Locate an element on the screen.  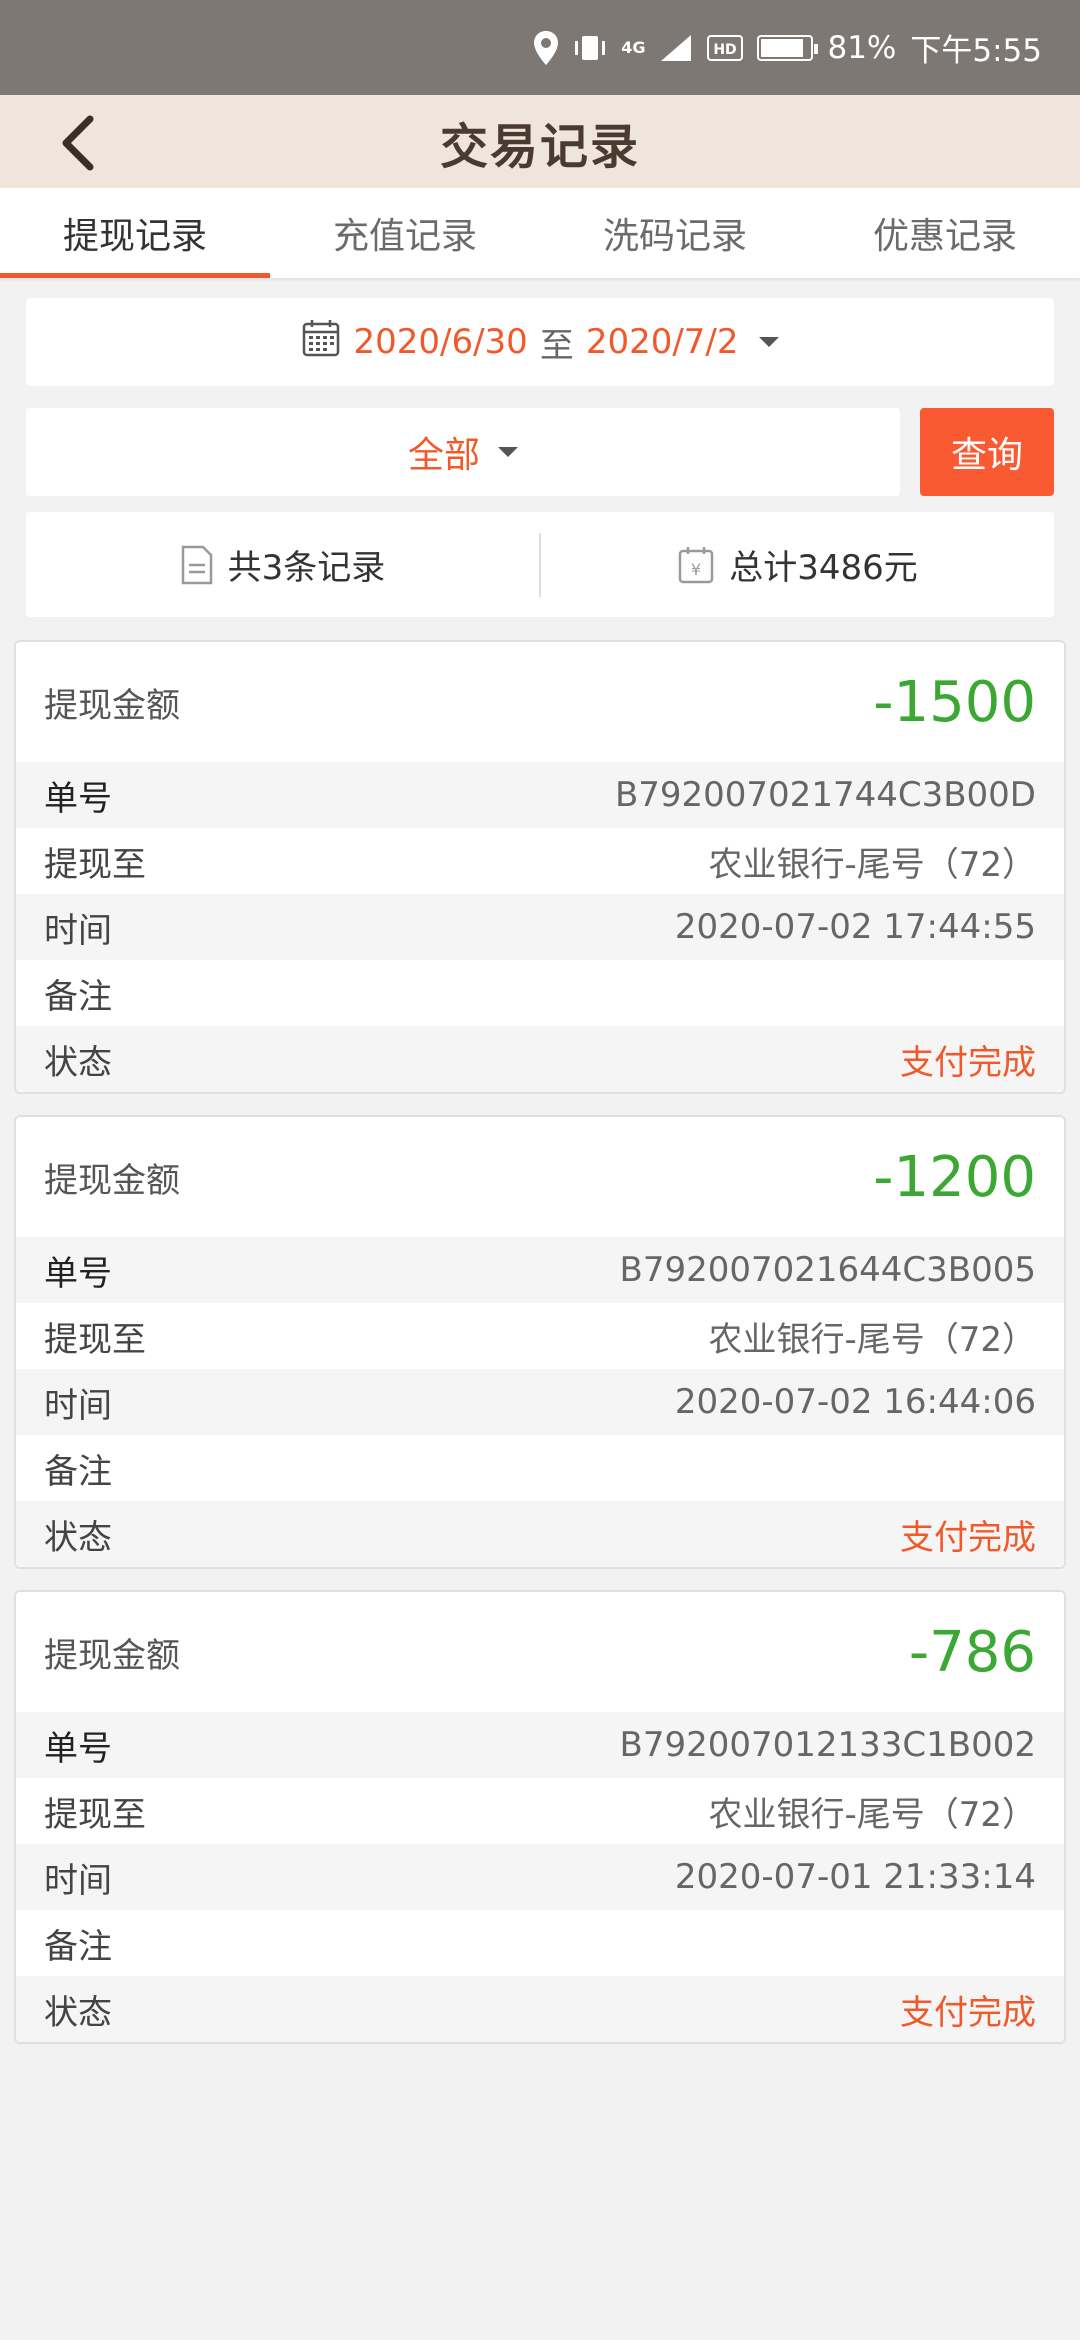
row-value: 2020-07-02 16:44:06 is located at coordinates (855, 1402).